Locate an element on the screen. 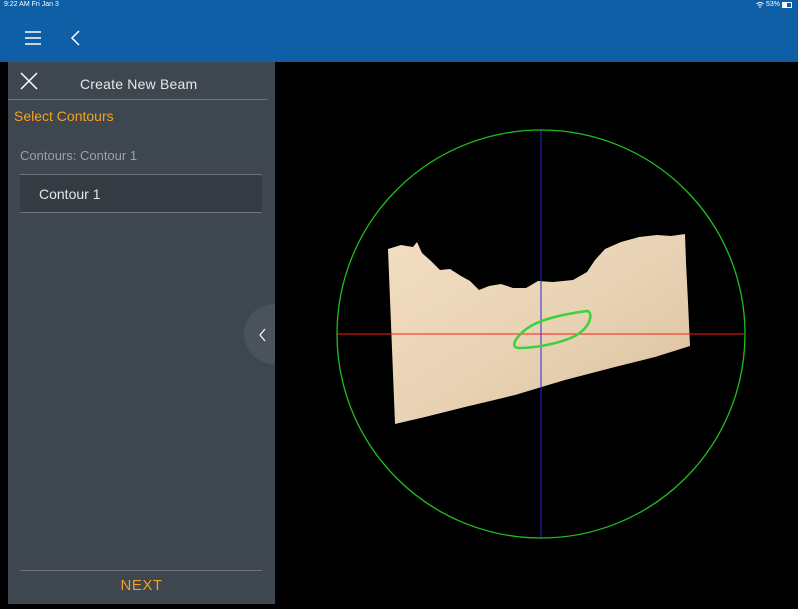 The width and height of the screenshot is (798, 609). panel-header: Create New Beam is located at coordinates (138, 81).